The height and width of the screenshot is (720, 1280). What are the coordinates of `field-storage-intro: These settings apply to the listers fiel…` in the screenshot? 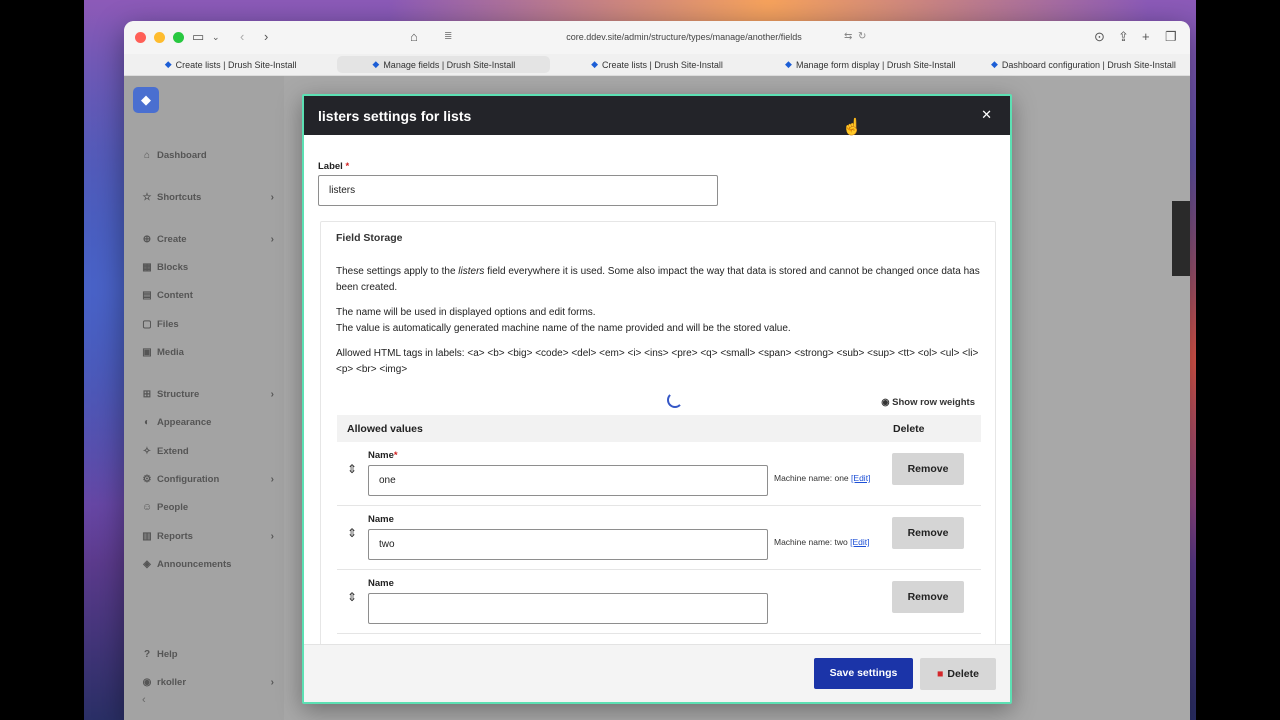 It's located at (658, 279).